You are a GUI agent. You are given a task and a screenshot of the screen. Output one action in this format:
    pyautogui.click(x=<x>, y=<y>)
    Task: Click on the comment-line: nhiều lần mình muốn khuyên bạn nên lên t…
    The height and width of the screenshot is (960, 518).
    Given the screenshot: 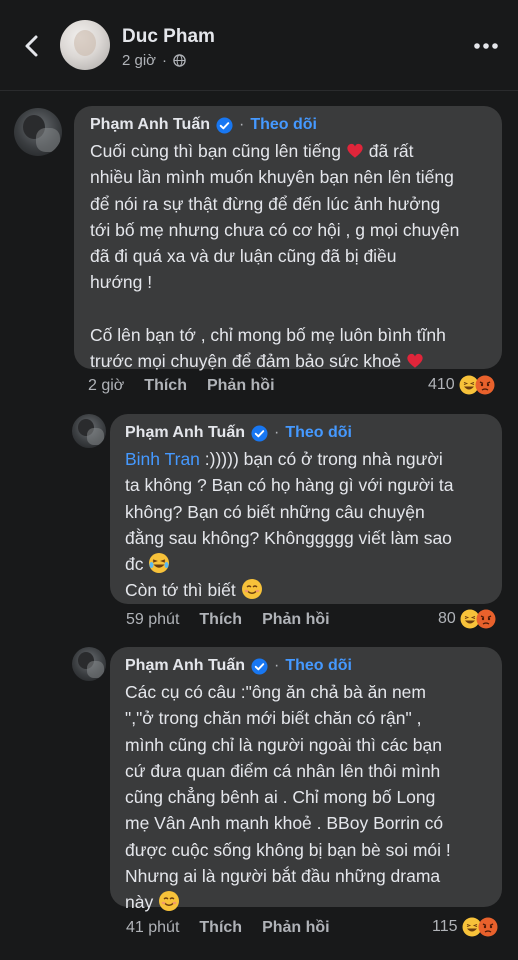 What is the action you would take?
    pyautogui.click(x=272, y=177)
    